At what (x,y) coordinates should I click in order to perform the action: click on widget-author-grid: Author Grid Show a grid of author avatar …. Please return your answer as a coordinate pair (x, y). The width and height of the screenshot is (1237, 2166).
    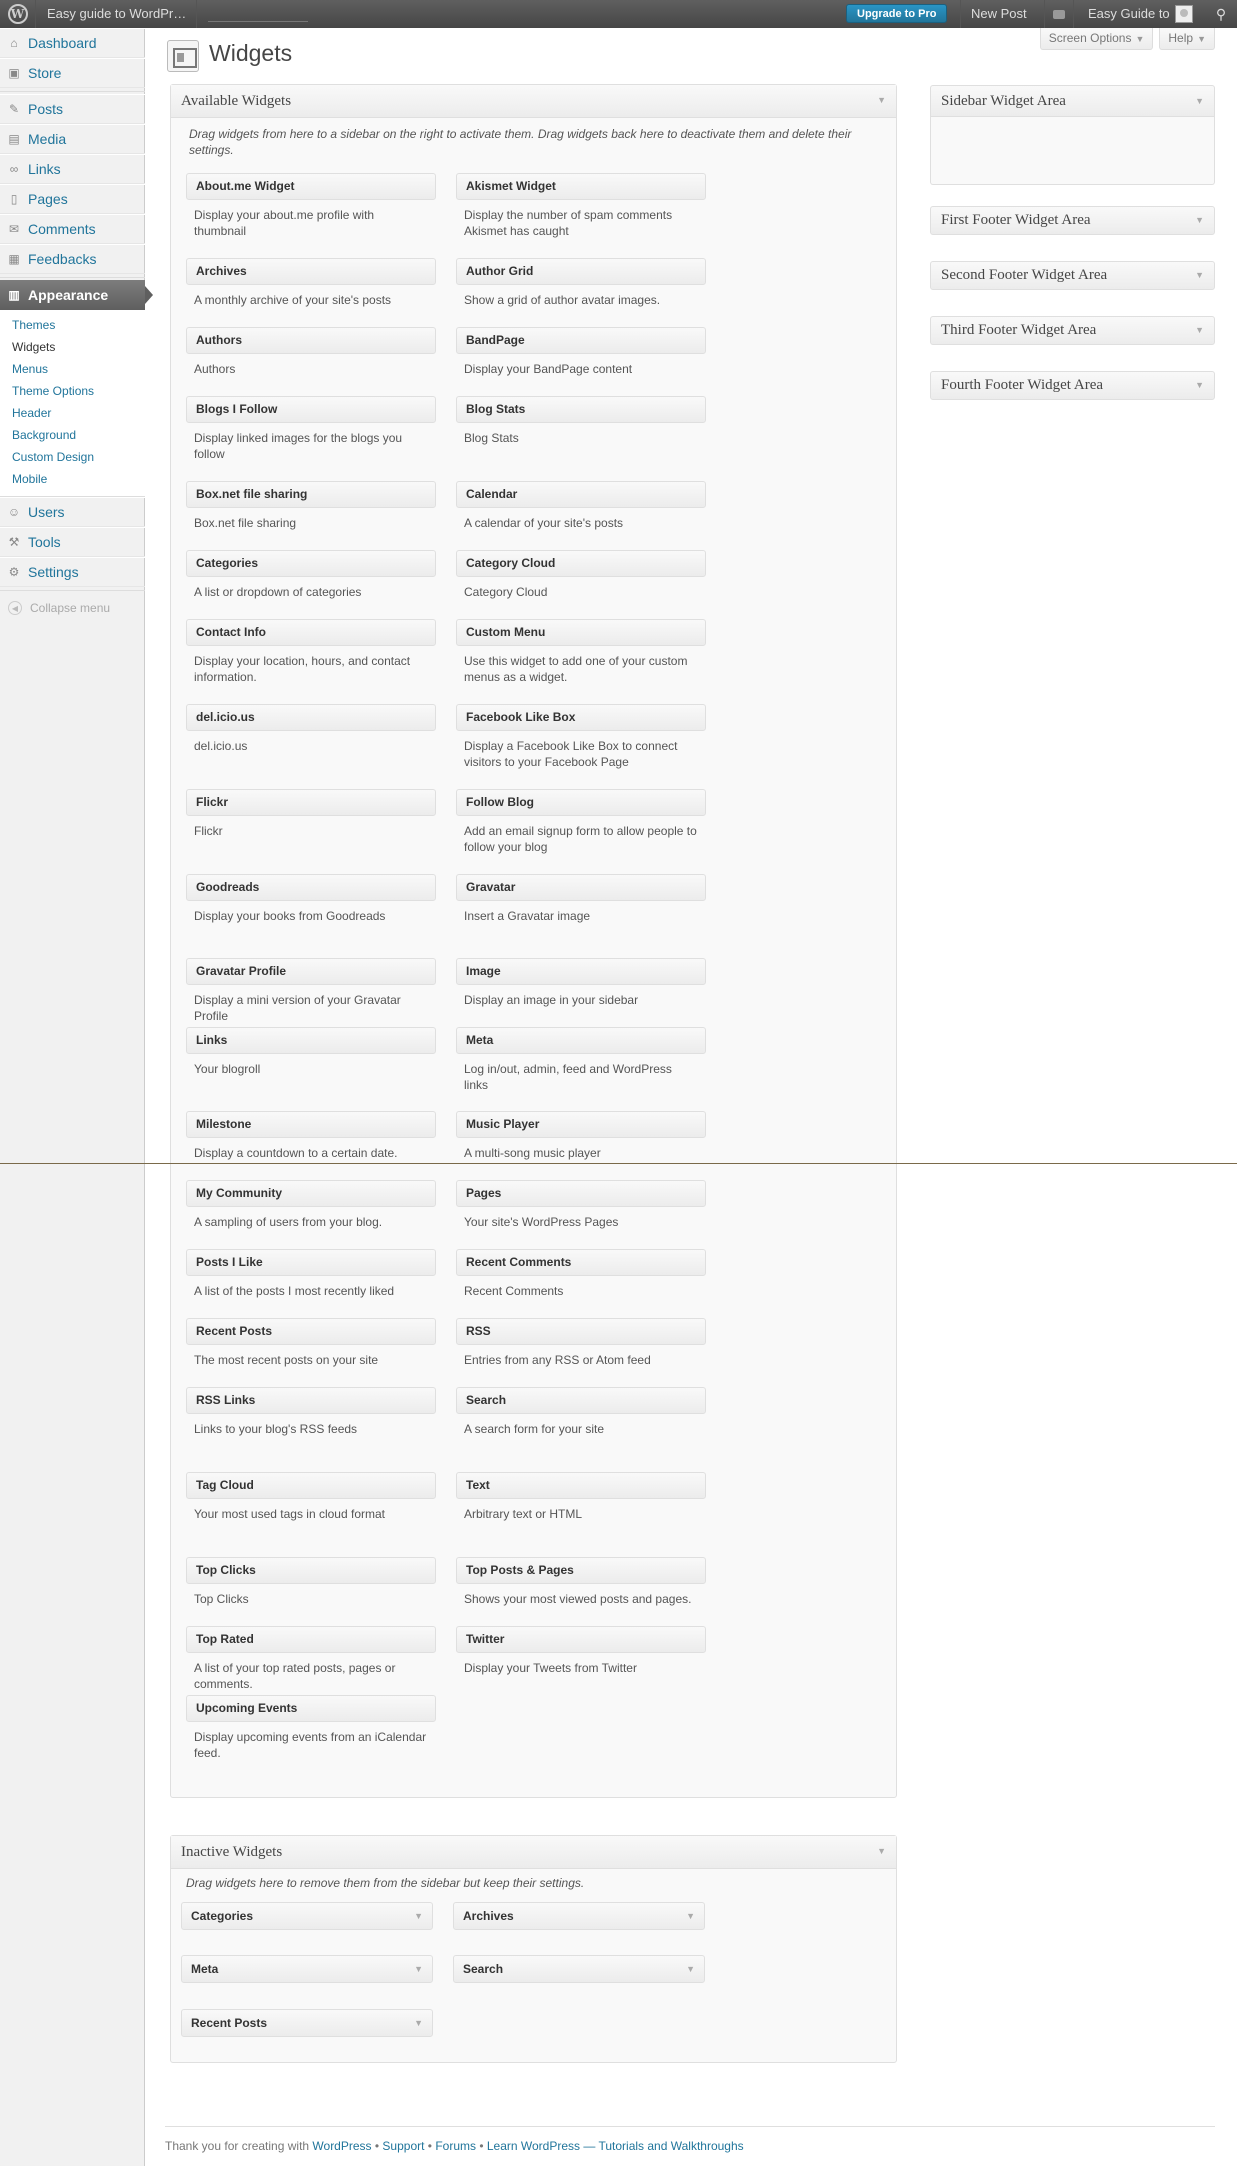
    Looking at the image, I should click on (581, 283).